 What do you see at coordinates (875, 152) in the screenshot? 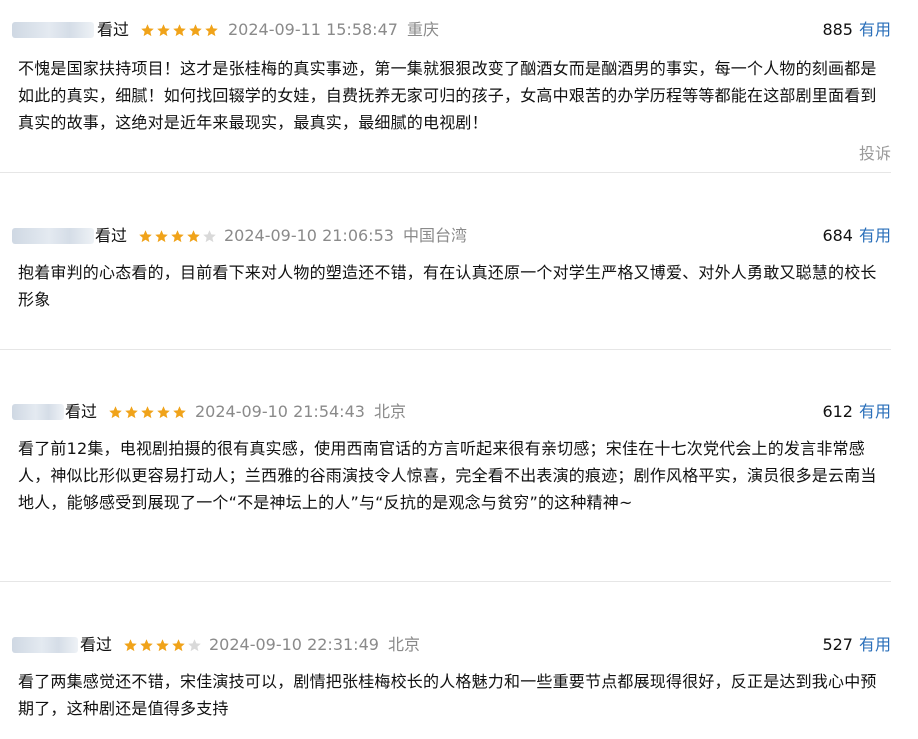
I see `report-link: 投诉` at bounding box center [875, 152].